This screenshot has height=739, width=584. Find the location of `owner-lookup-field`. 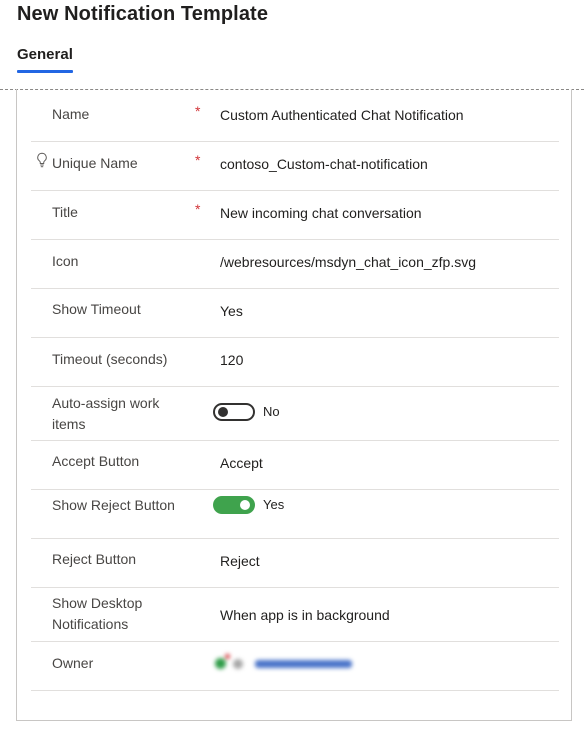

owner-lookup-field is located at coordinates (291, 664).